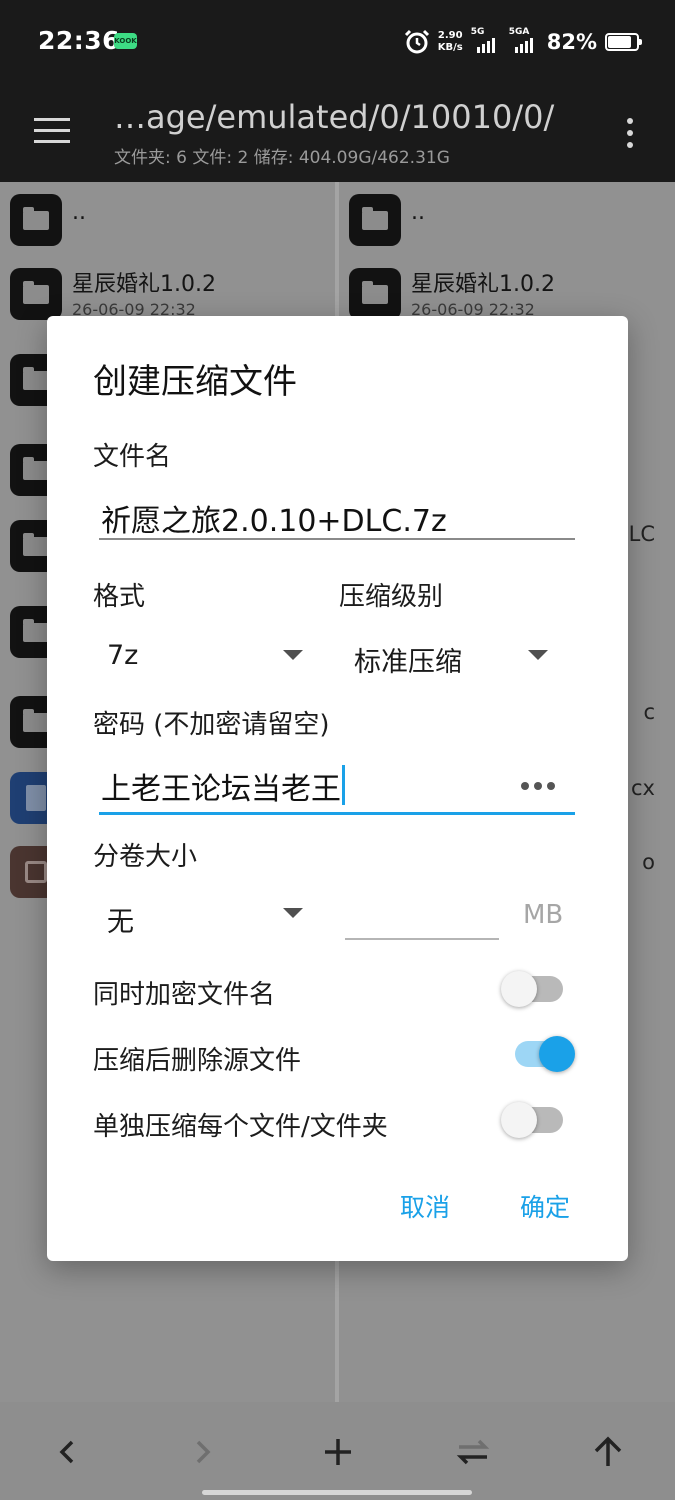  What do you see at coordinates (282, 158) in the screenshot?
I see `path-info: 文件夹: 6 文件: 2 储存: 404.09G/462.31G` at bounding box center [282, 158].